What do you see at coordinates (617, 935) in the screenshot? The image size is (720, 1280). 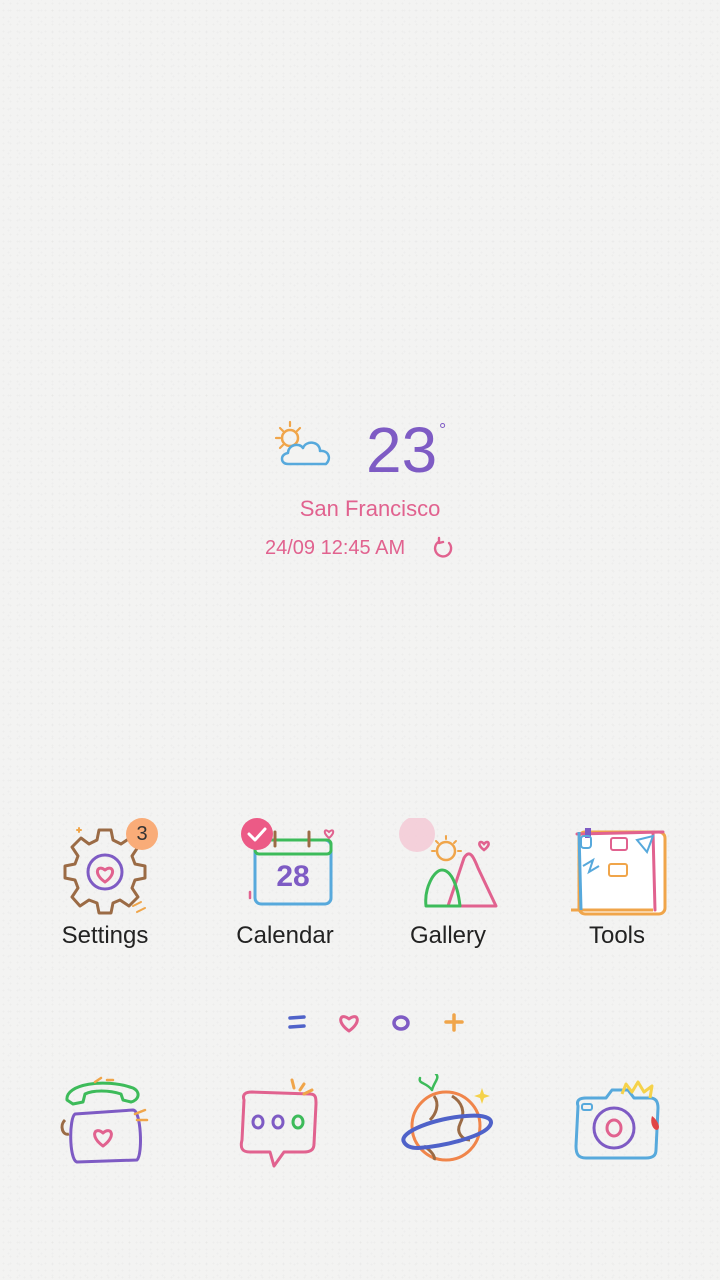 I see `app-label-tools: Tools` at bounding box center [617, 935].